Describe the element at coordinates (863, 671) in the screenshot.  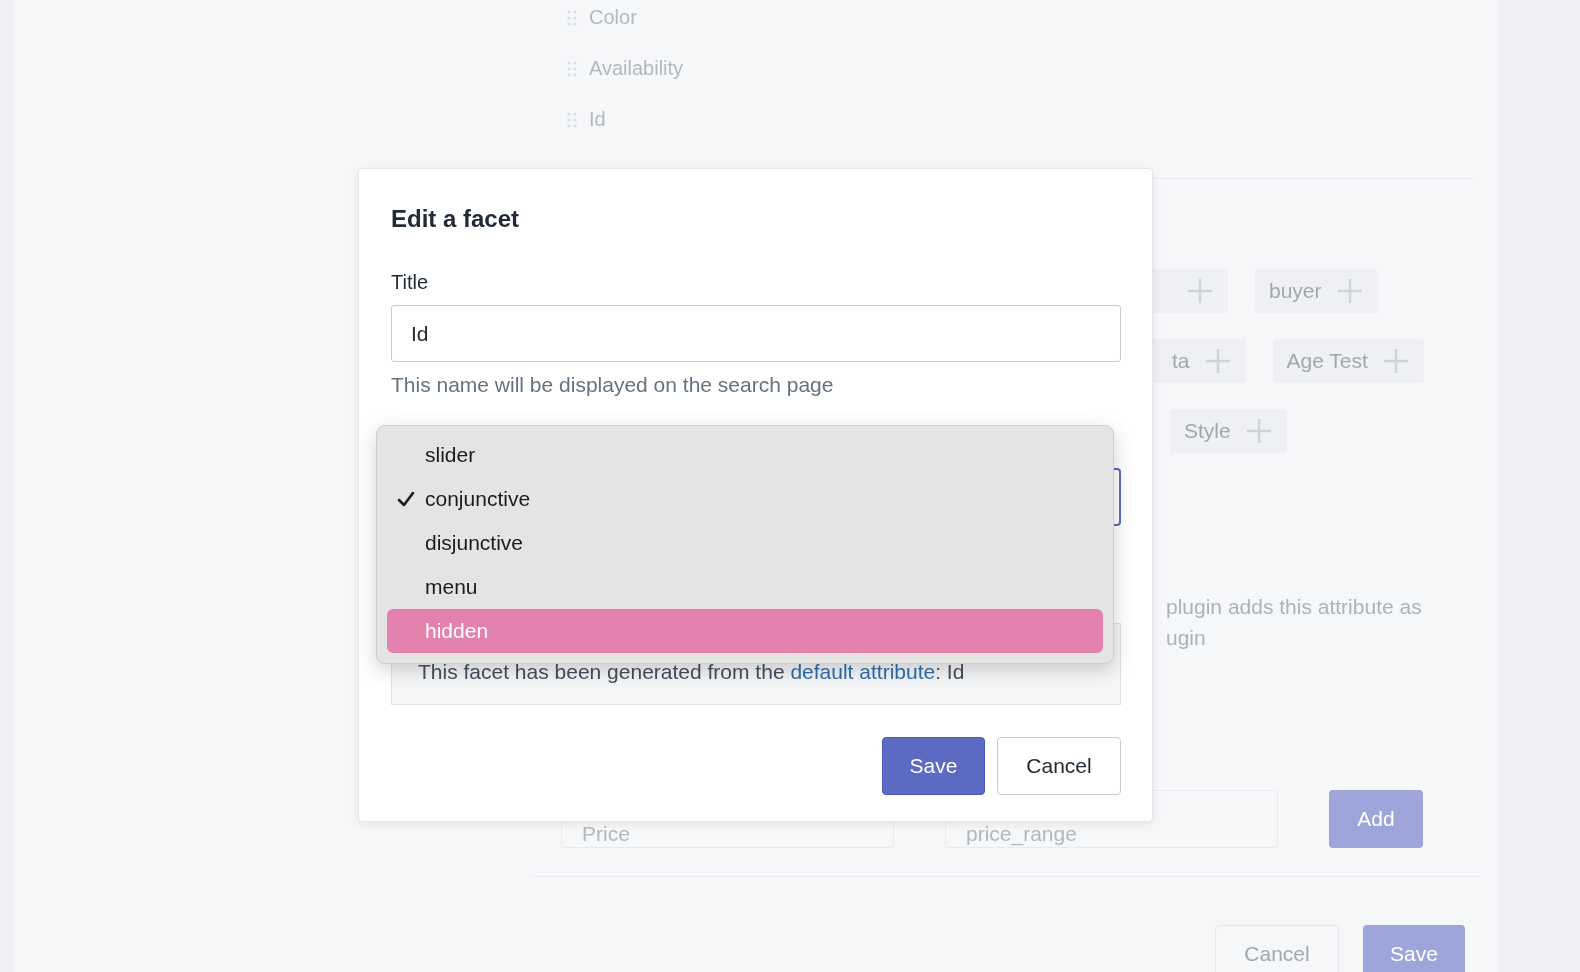
I see `default-attribute-link: default attribute` at that location.